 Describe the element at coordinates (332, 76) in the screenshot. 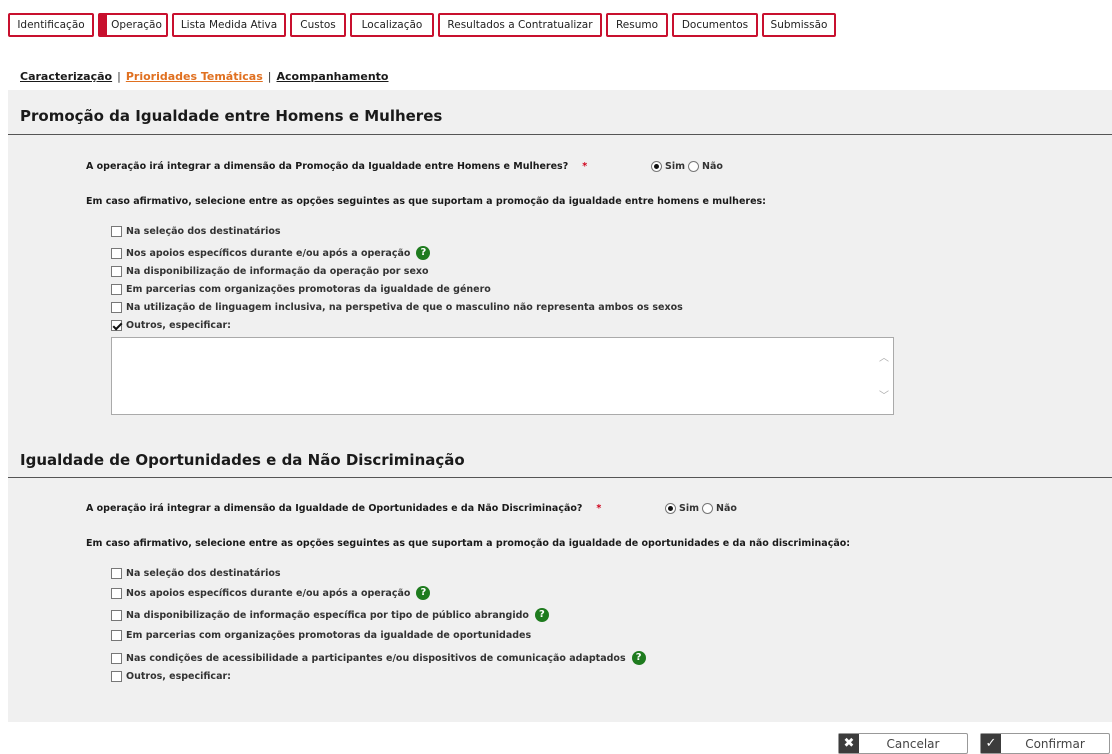

I see `subnav-acompanhamento: Acompanhamento` at that location.